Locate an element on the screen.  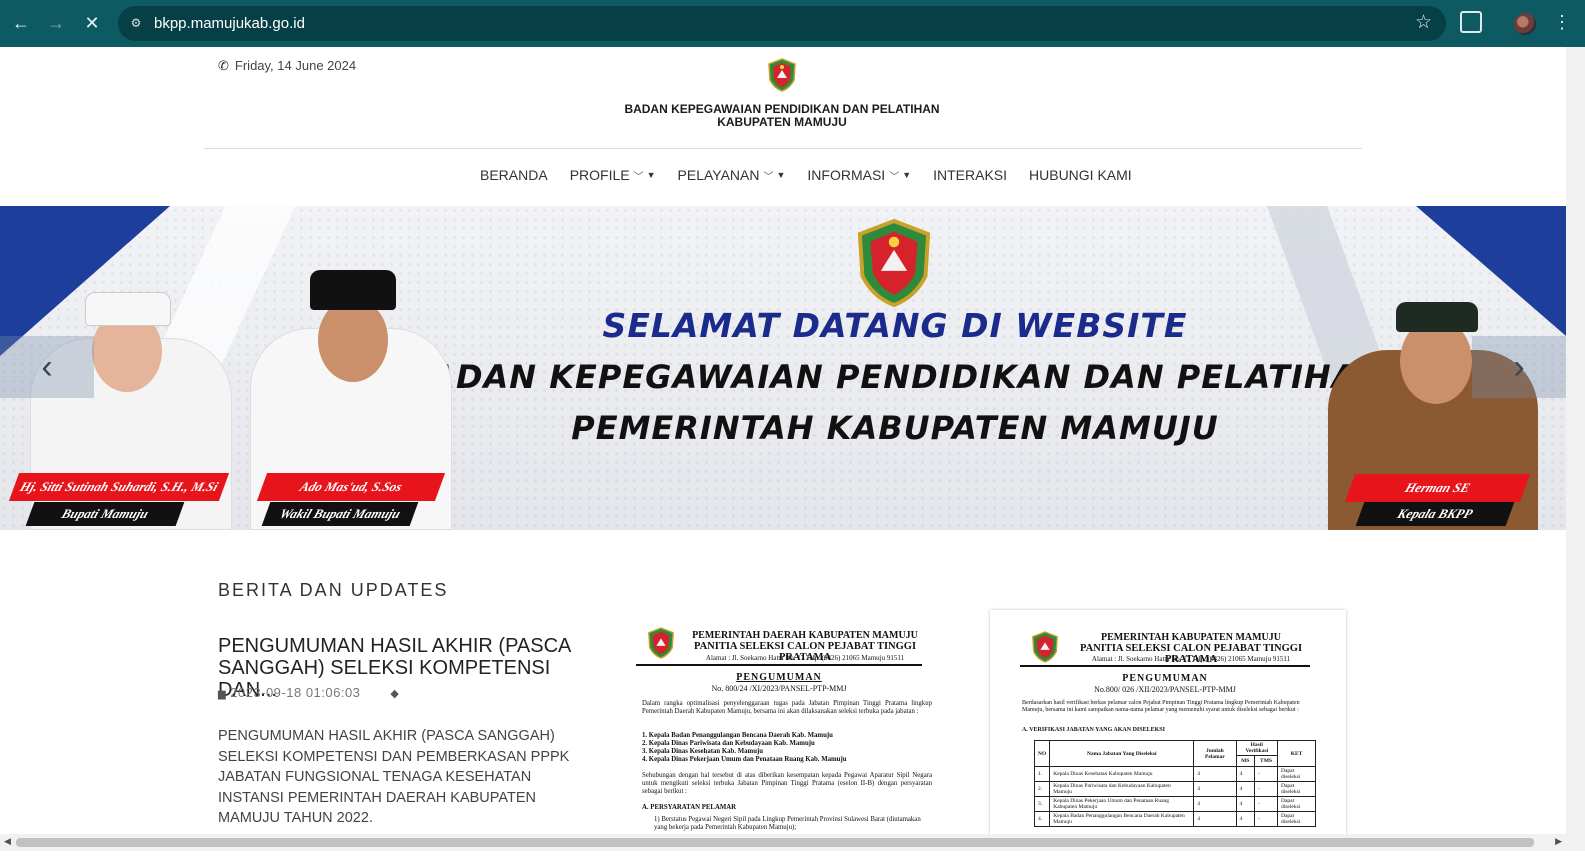
org-name-line2: KABUPATEN MAMUJU is located at coordinates (782, 122).